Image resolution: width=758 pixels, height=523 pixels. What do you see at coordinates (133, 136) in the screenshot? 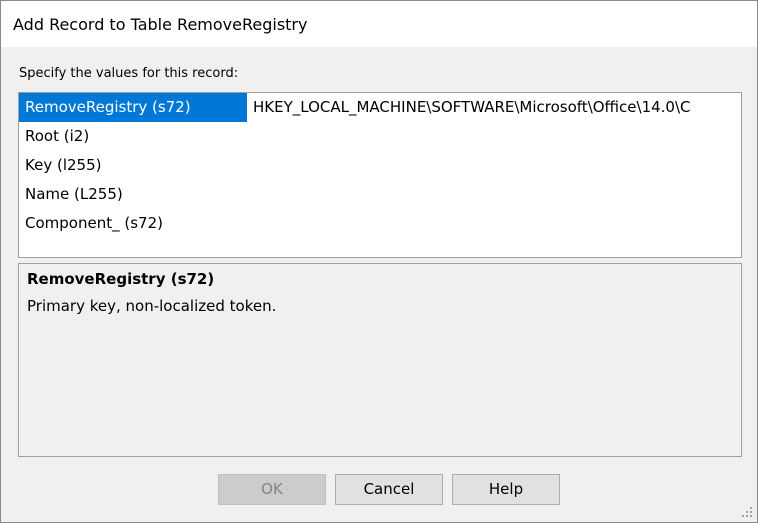
I see `field-name: Root (i2)` at bounding box center [133, 136].